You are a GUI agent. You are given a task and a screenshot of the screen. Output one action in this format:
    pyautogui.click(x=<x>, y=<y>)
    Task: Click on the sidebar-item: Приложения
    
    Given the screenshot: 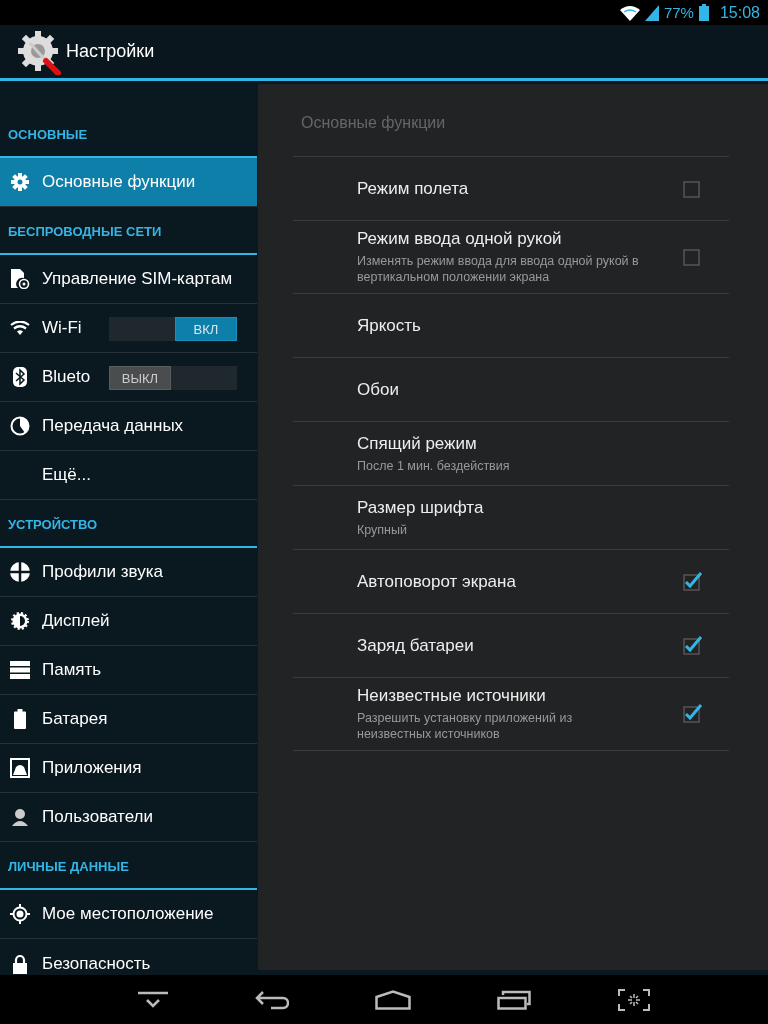 What is the action you would take?
    pyautogui.click(x=128, y=768)
    